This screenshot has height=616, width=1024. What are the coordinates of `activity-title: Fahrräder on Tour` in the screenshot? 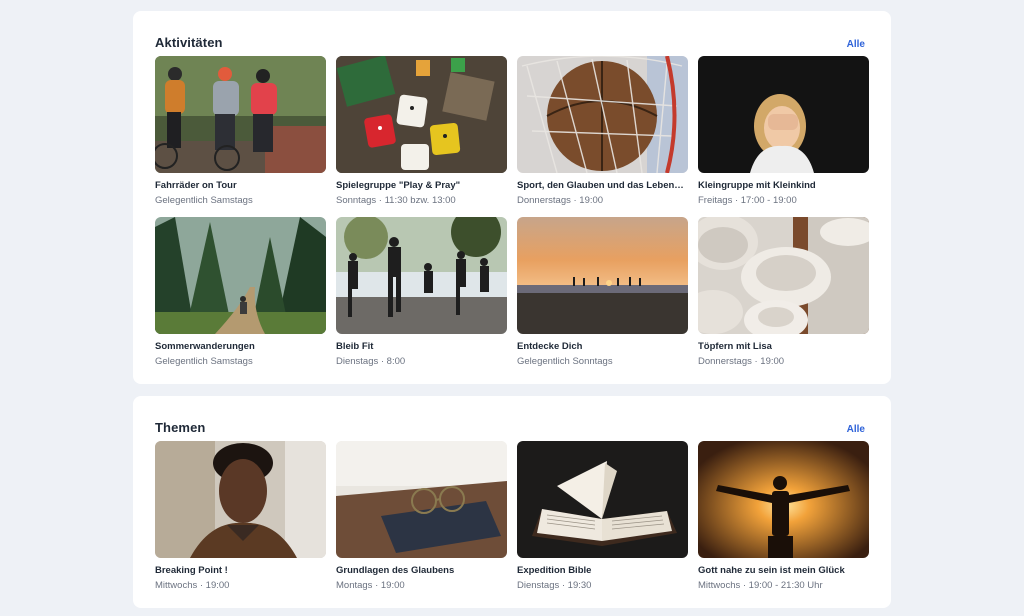 It's located at (196, 185).